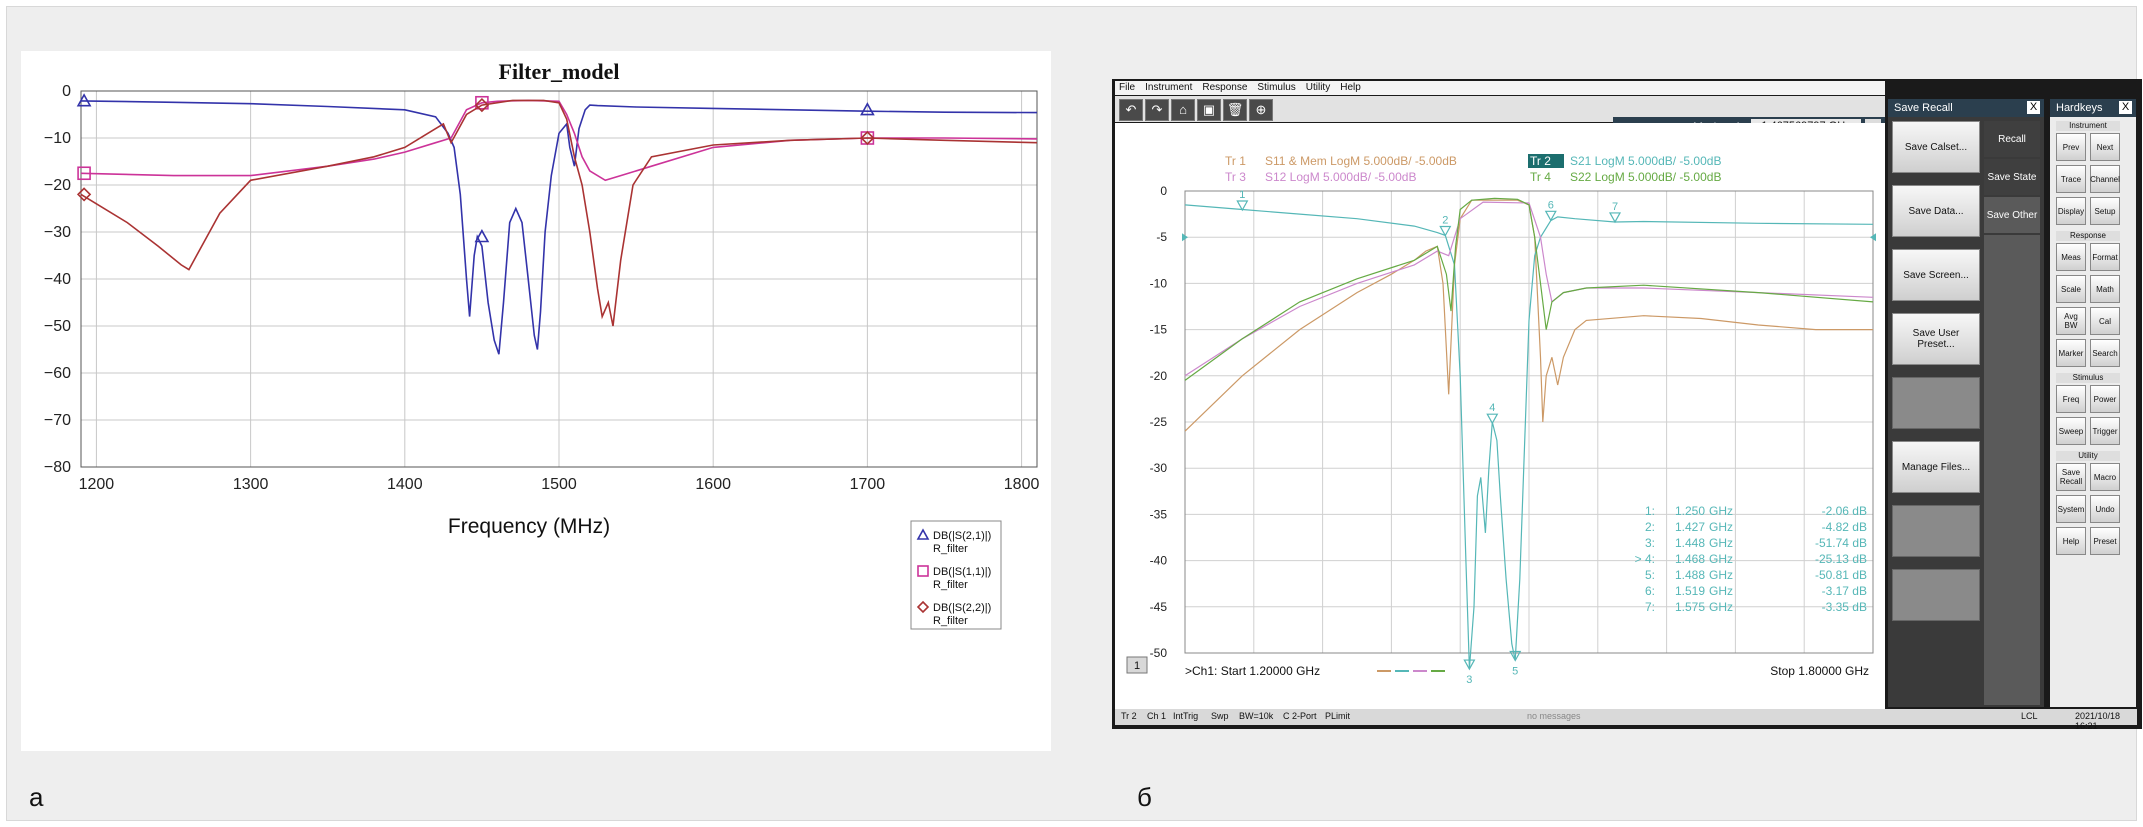 The width and height of the screenshot is (2143, 827). What do you see at coordinates (2071, 321) in the screenshot?
I see `hardkey-avg-bw: Avg BW` at bounding box center [2071, 321].